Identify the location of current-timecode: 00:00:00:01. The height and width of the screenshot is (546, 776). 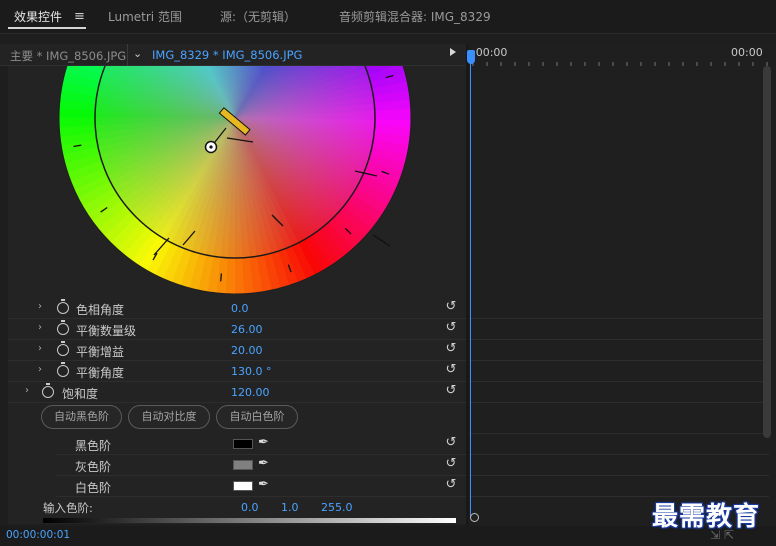
(38, 535).